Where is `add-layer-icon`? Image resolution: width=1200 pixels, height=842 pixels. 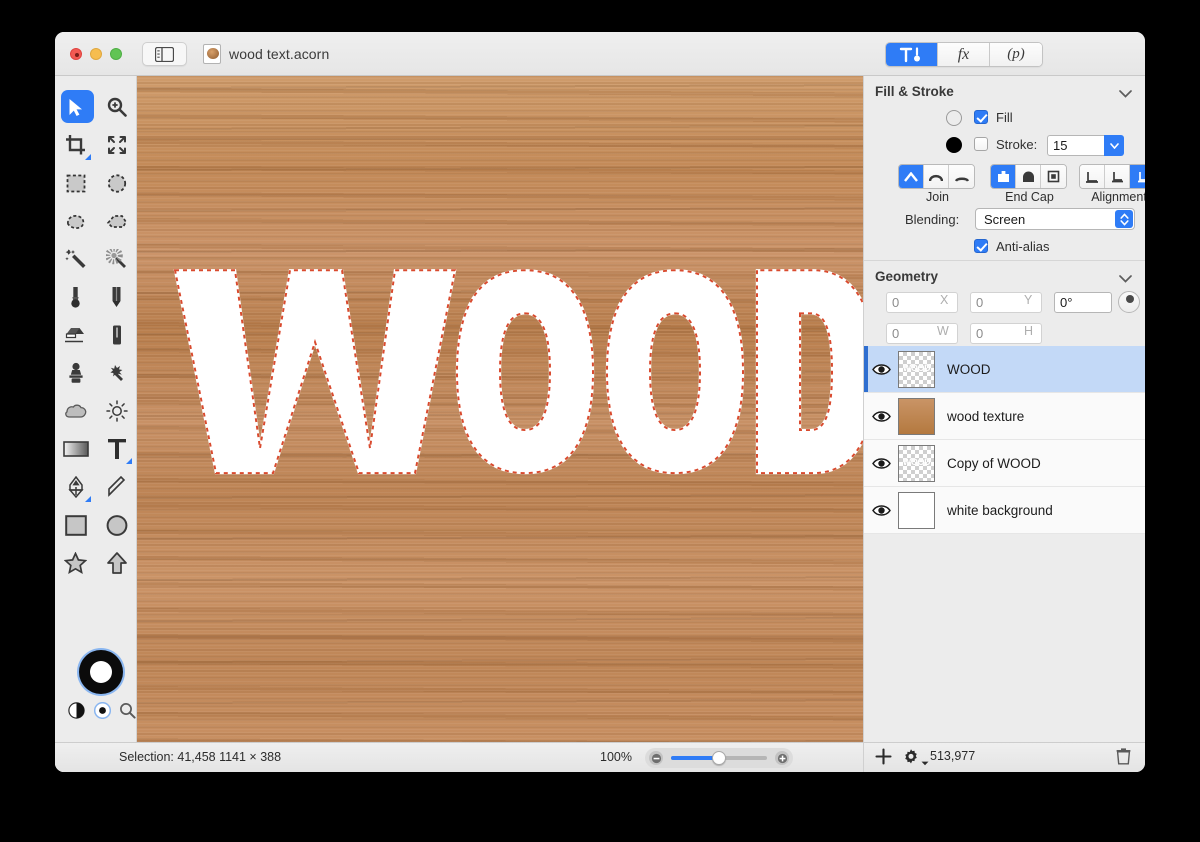 add-layer-icon is located at coordinates (883, 759).